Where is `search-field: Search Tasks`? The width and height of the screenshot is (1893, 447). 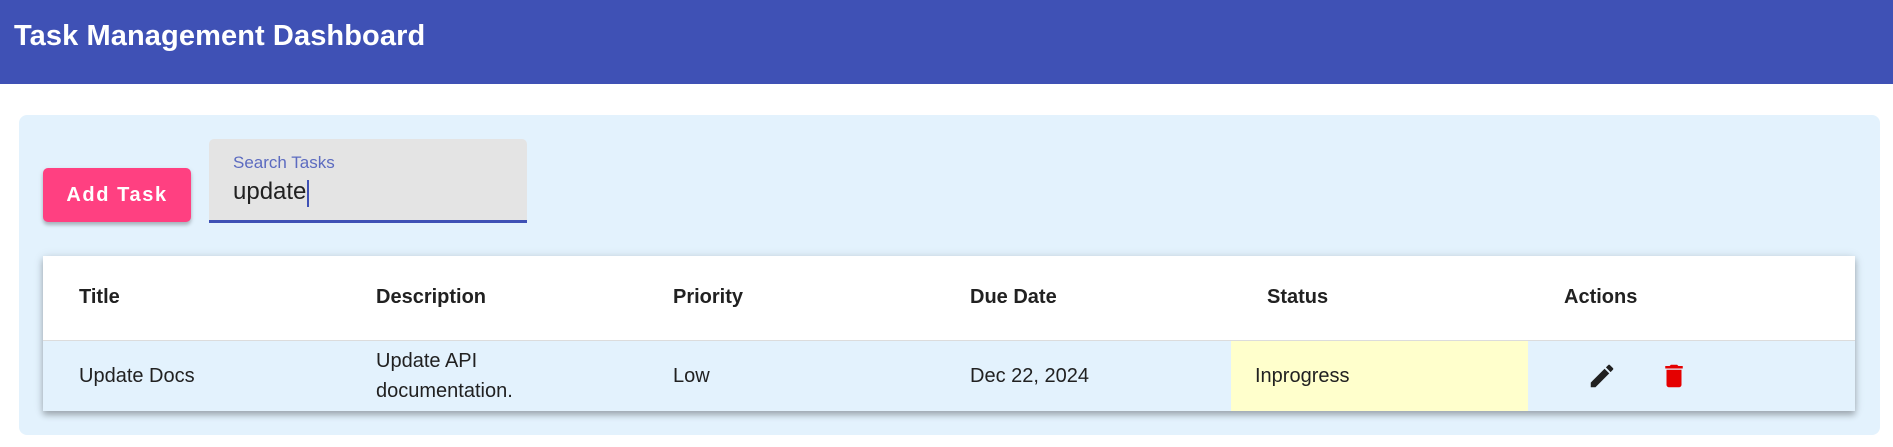 search-field: Search Tasks is located at coordinates (368, 181).